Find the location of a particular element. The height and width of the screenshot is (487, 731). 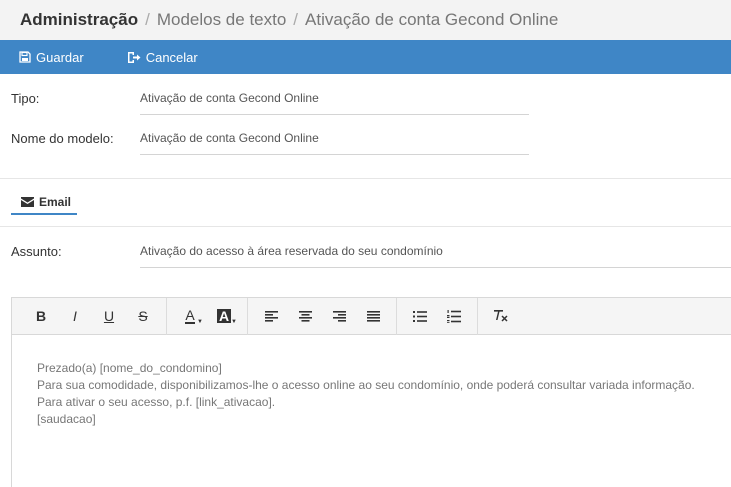

clear-format-group is located at coordinates (501, 316).